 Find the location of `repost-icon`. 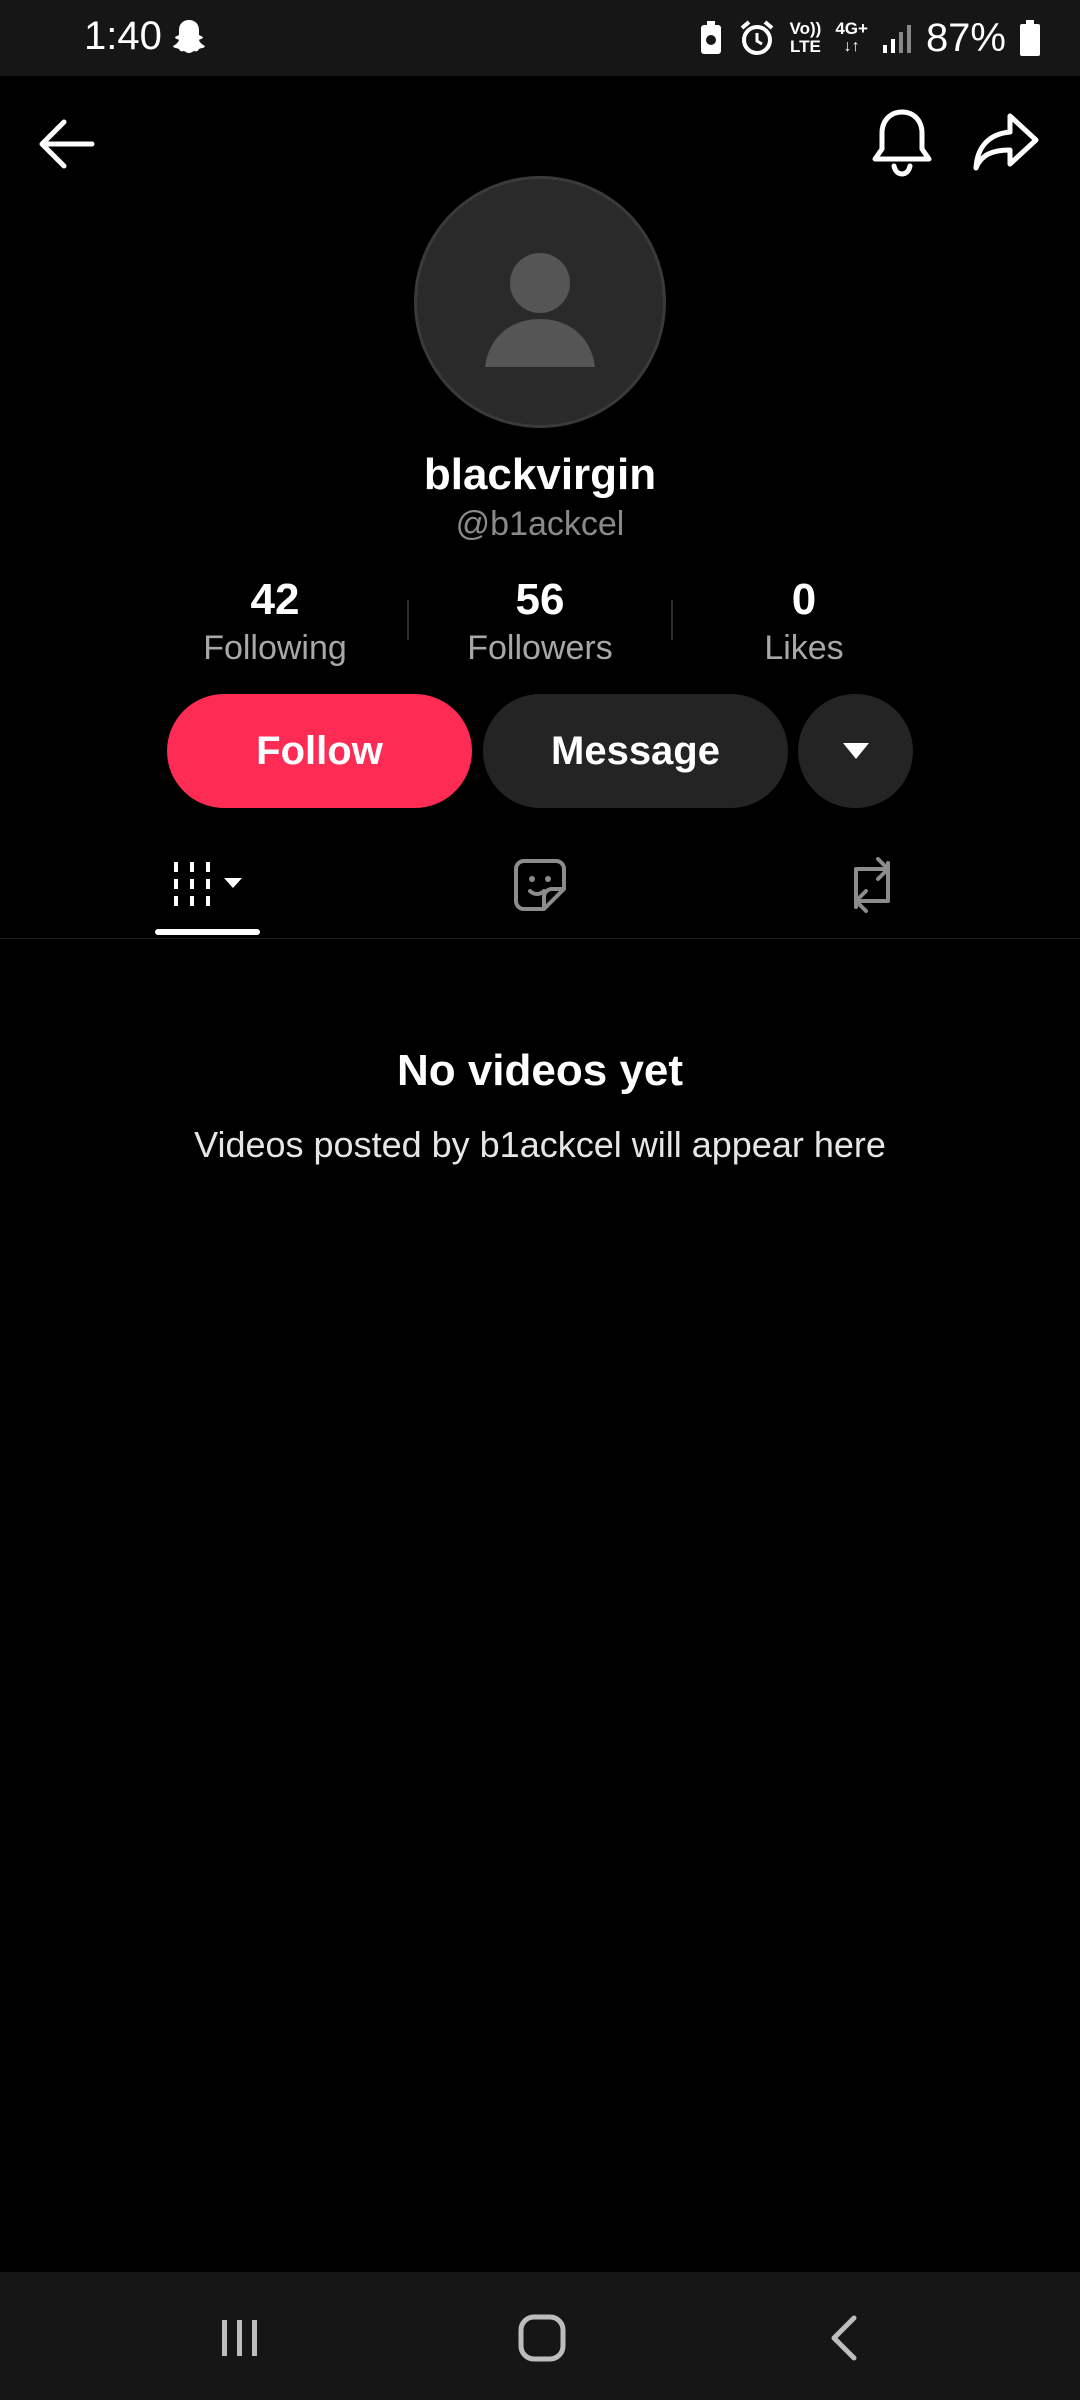

repost-icon is located at coordinates (872, 885).